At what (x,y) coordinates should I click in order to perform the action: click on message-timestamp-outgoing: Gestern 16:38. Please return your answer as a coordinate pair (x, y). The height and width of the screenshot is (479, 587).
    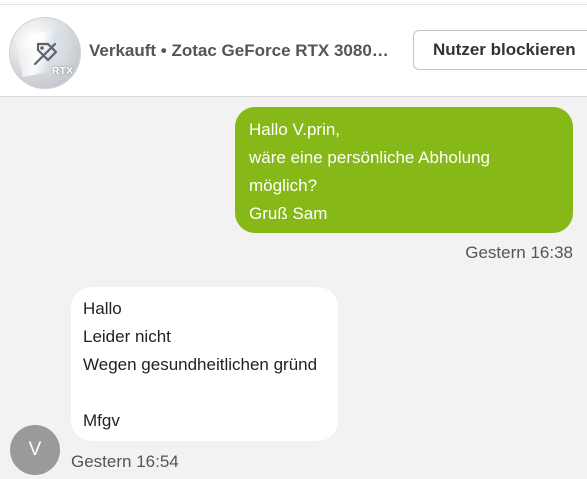
    Looking at the image, I should click on (519, 252).